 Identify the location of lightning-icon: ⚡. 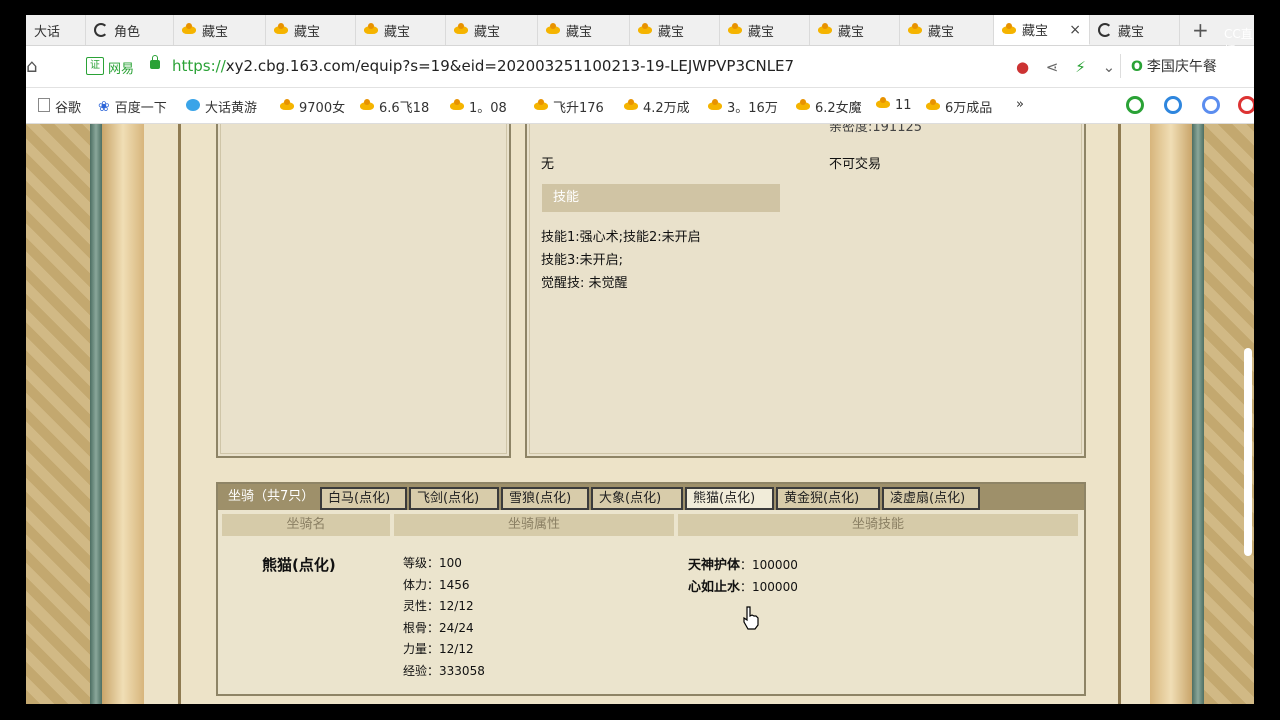
(1080, 67).